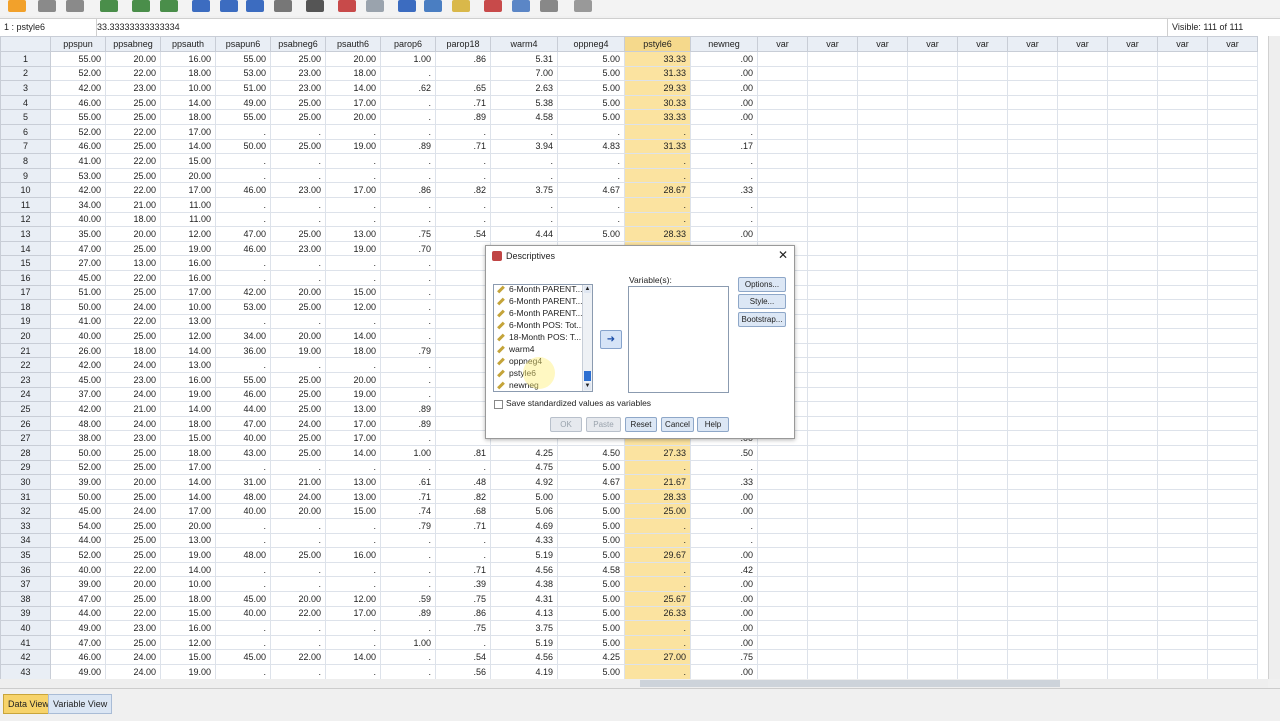 The width and height of the screenshot is (1280, 721). What do you see at coordinates (133, 409) in the screenshot?
I see `data-cell: 21.00` at bounding box center [133, 409].